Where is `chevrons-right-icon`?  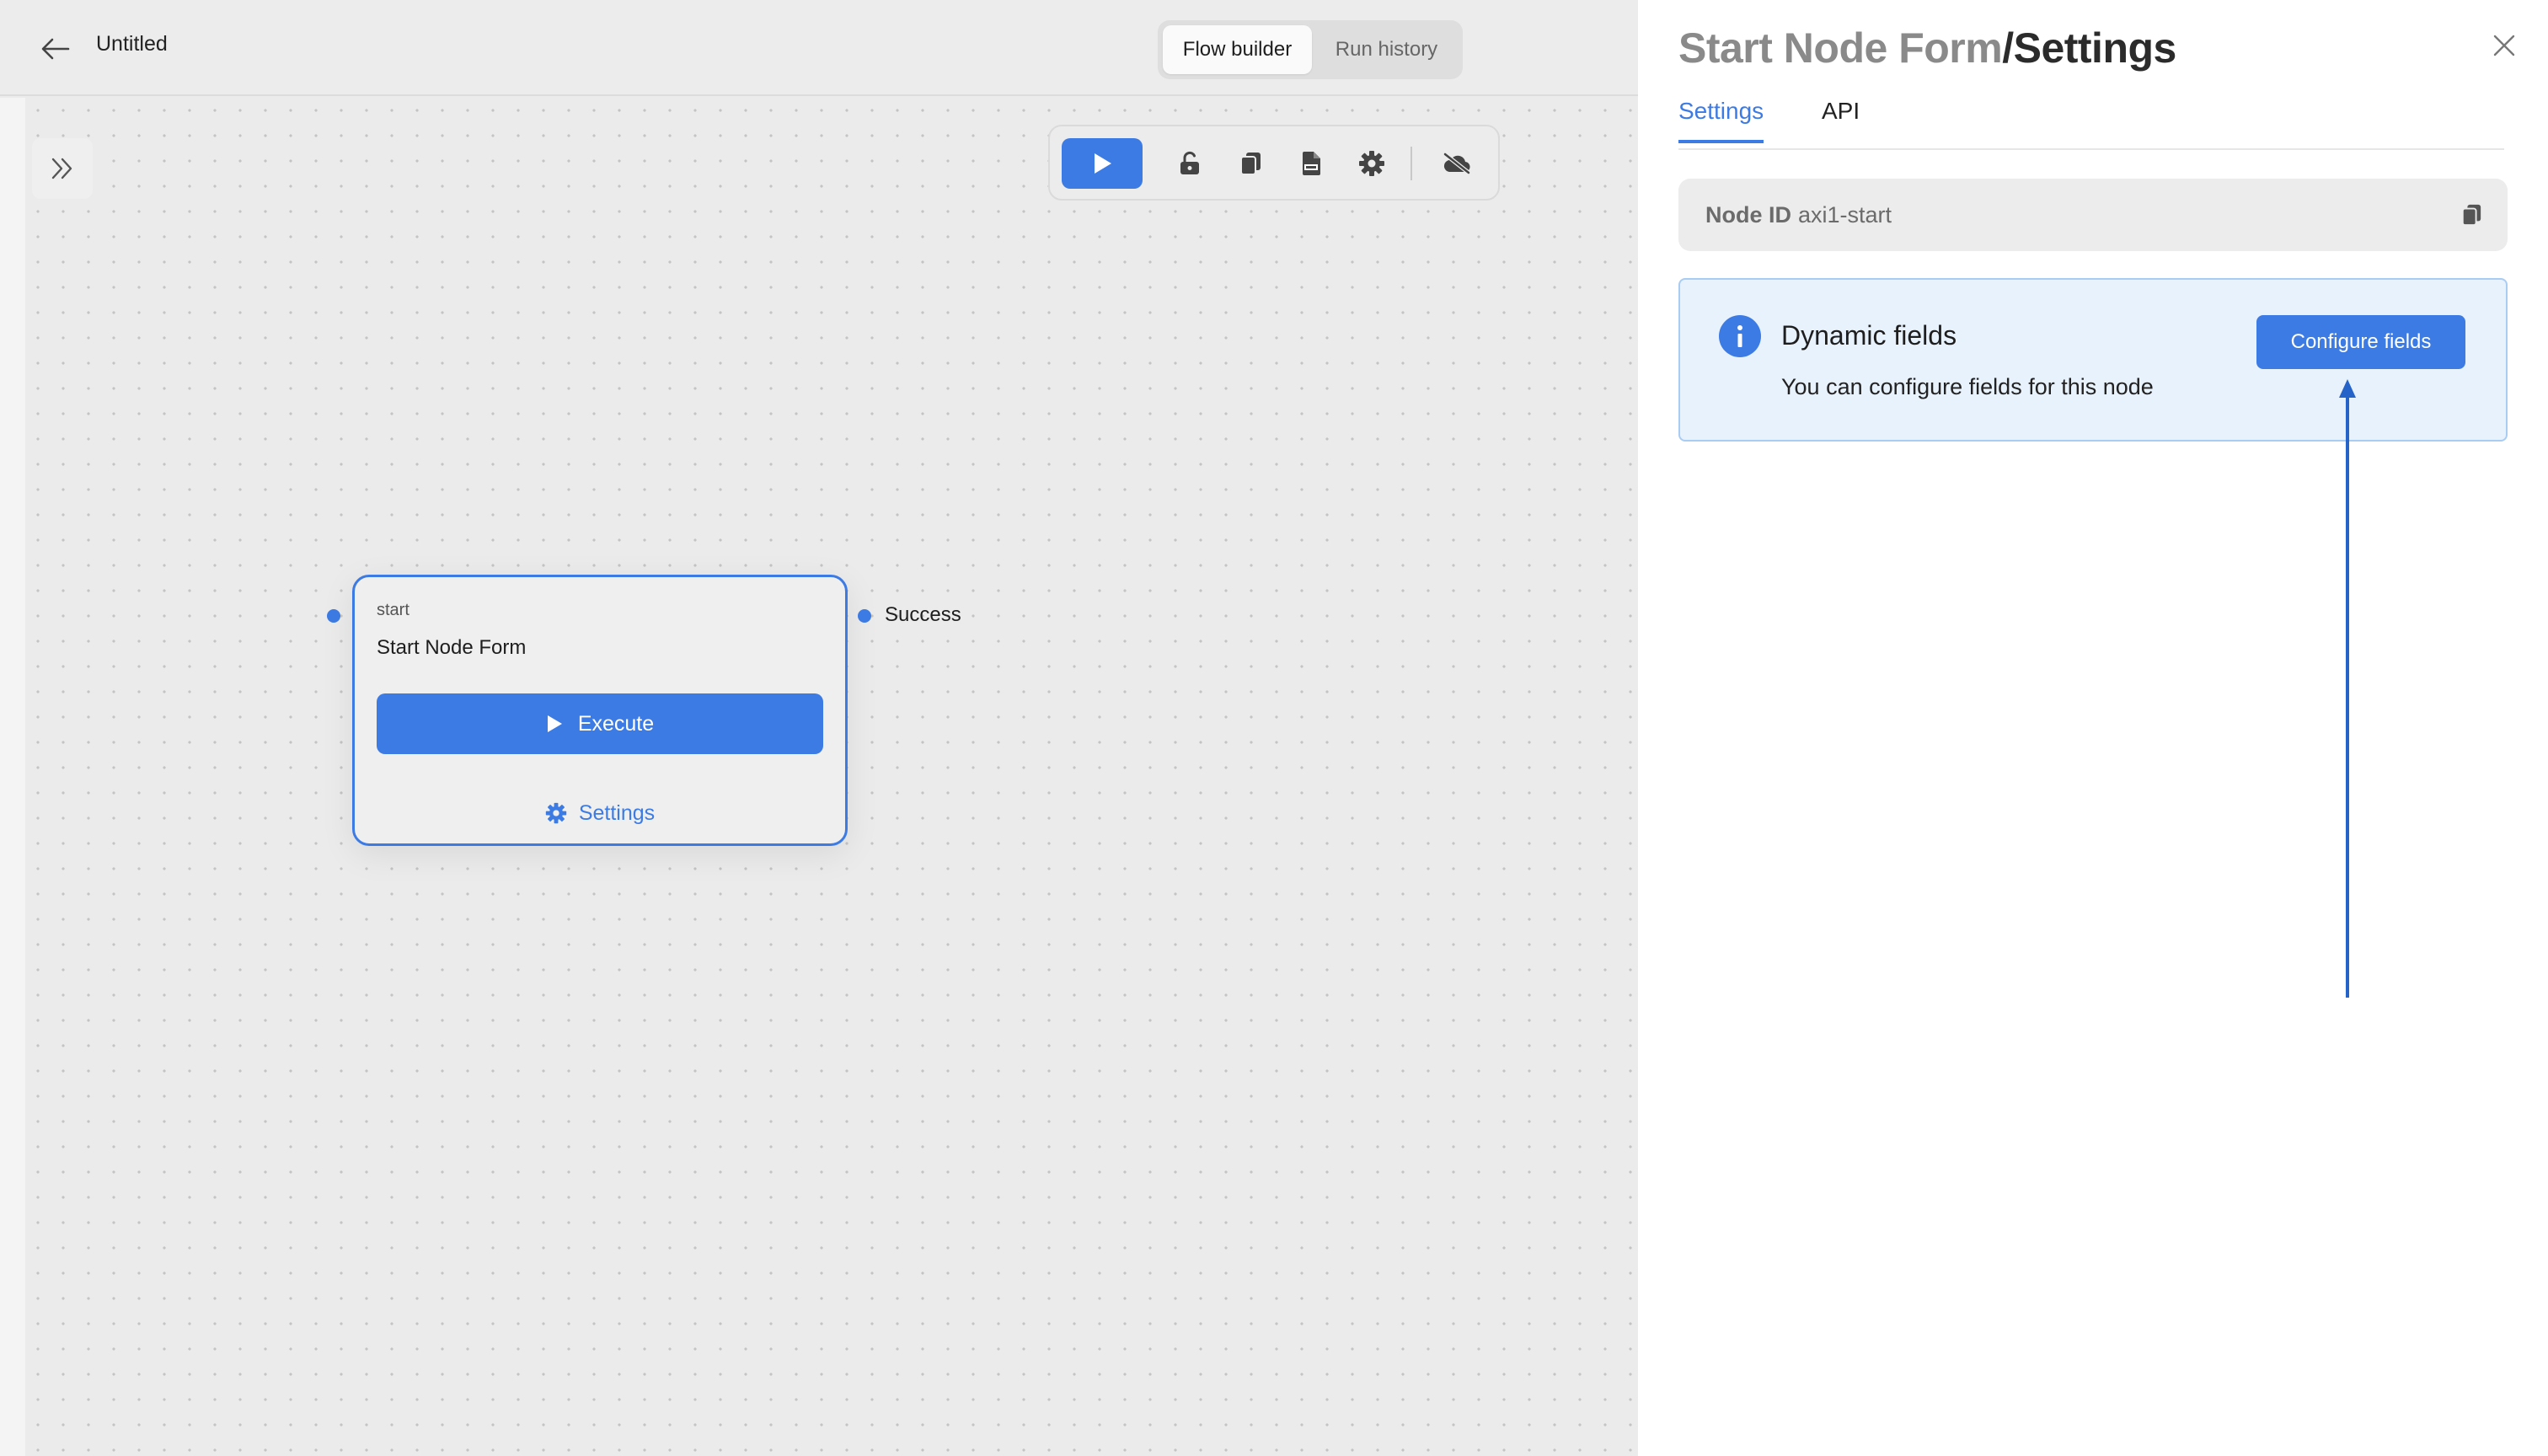
chevrons-right-icon is located at coordinates (61, 168).